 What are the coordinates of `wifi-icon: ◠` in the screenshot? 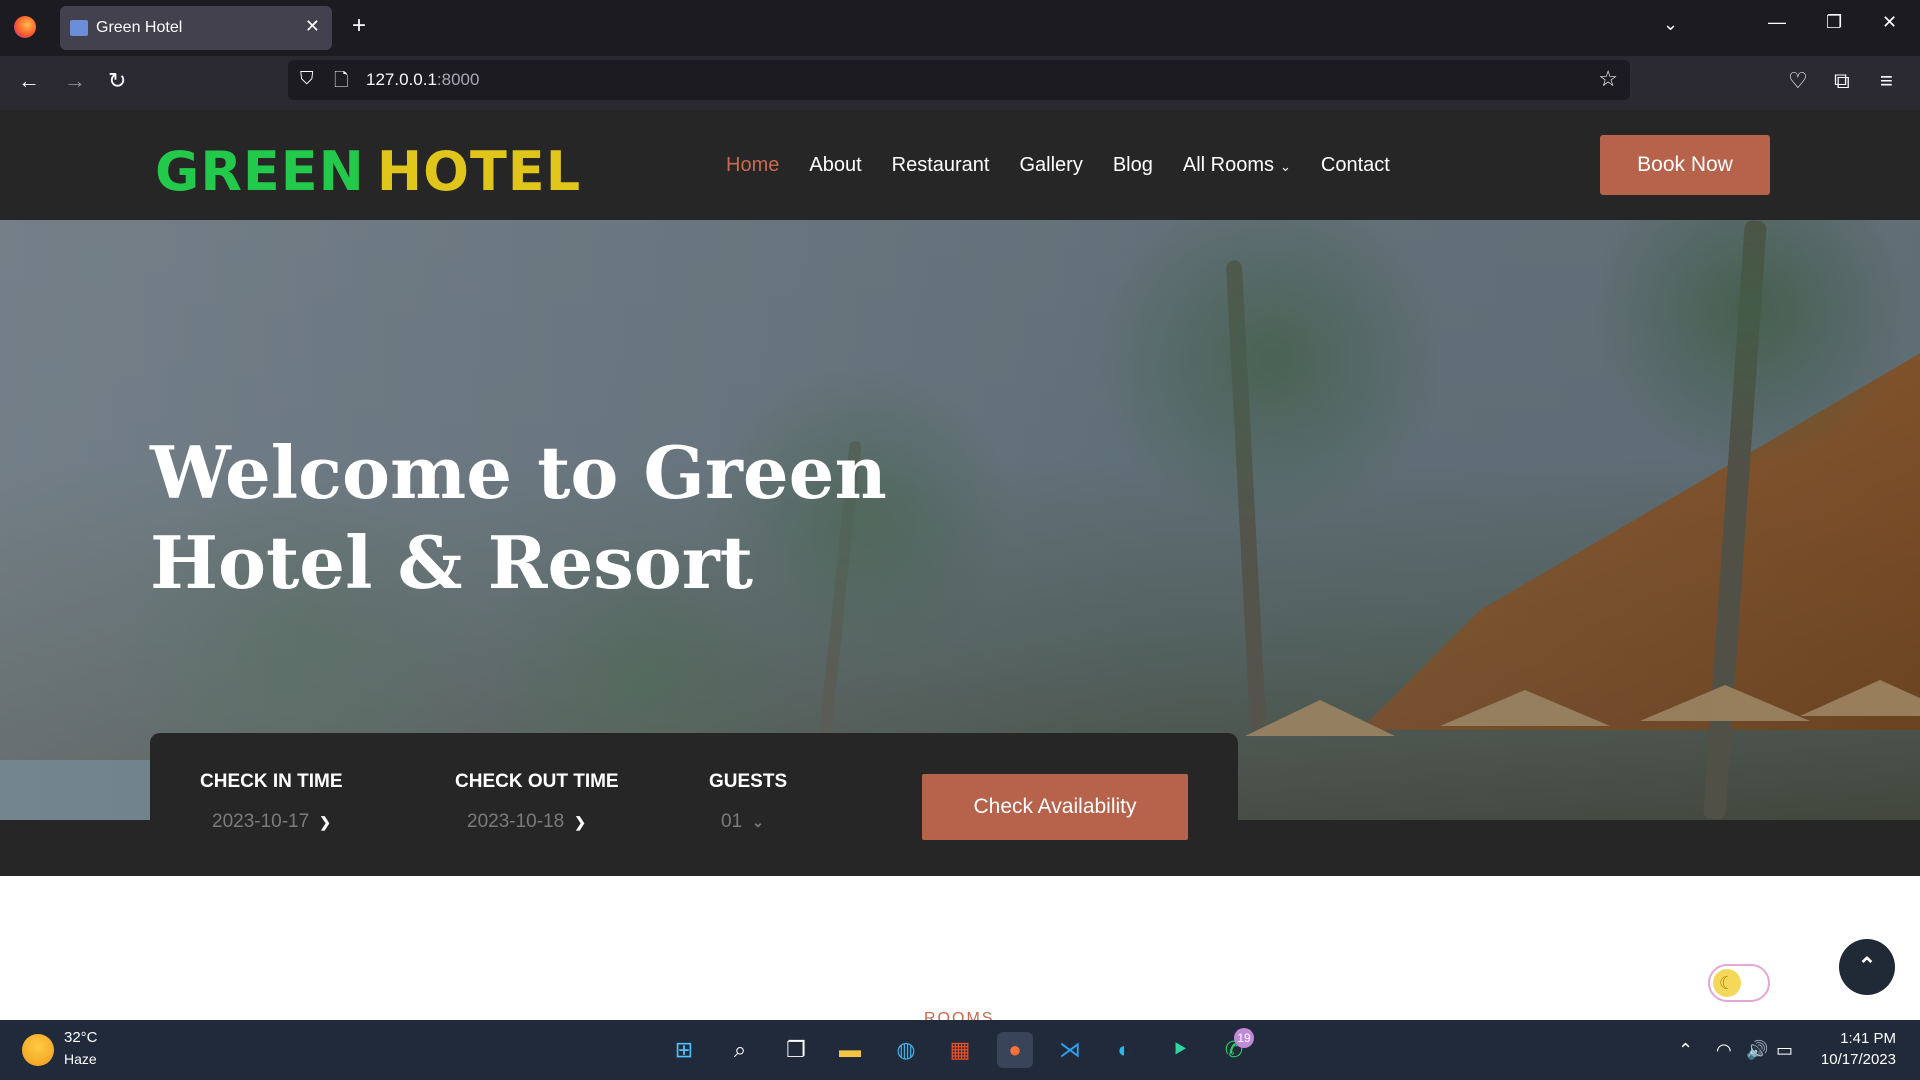 It's located at (1724, 1050).